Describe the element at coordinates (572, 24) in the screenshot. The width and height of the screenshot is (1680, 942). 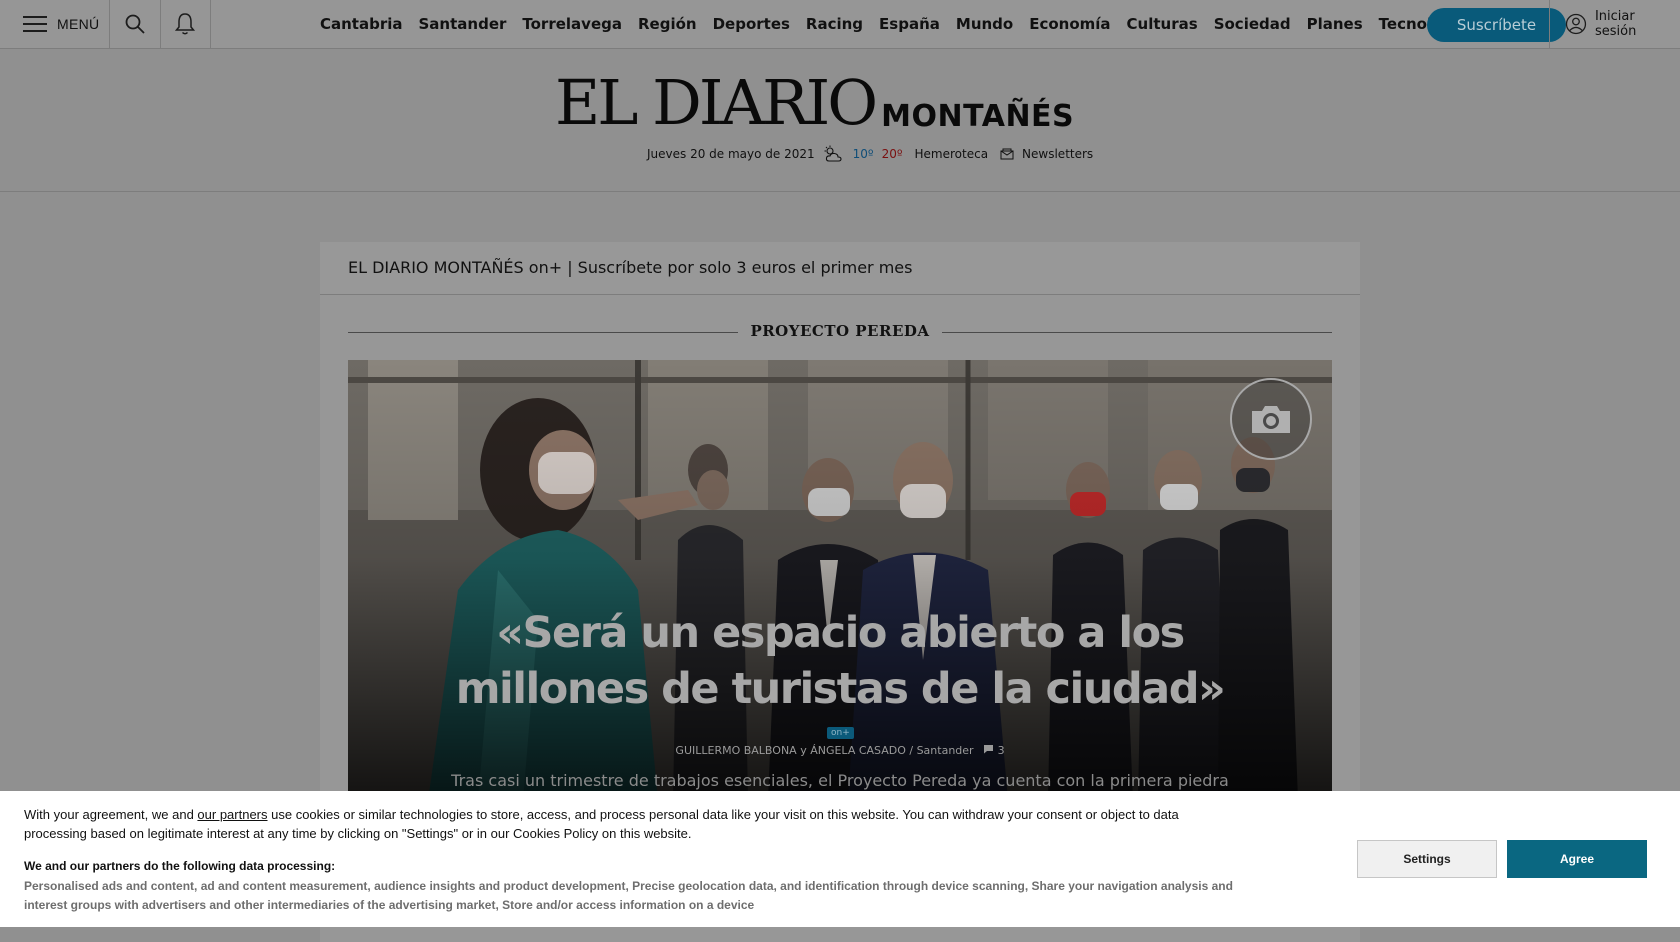
I see `nav-link-torrelavega: Torrelavega` at that location.